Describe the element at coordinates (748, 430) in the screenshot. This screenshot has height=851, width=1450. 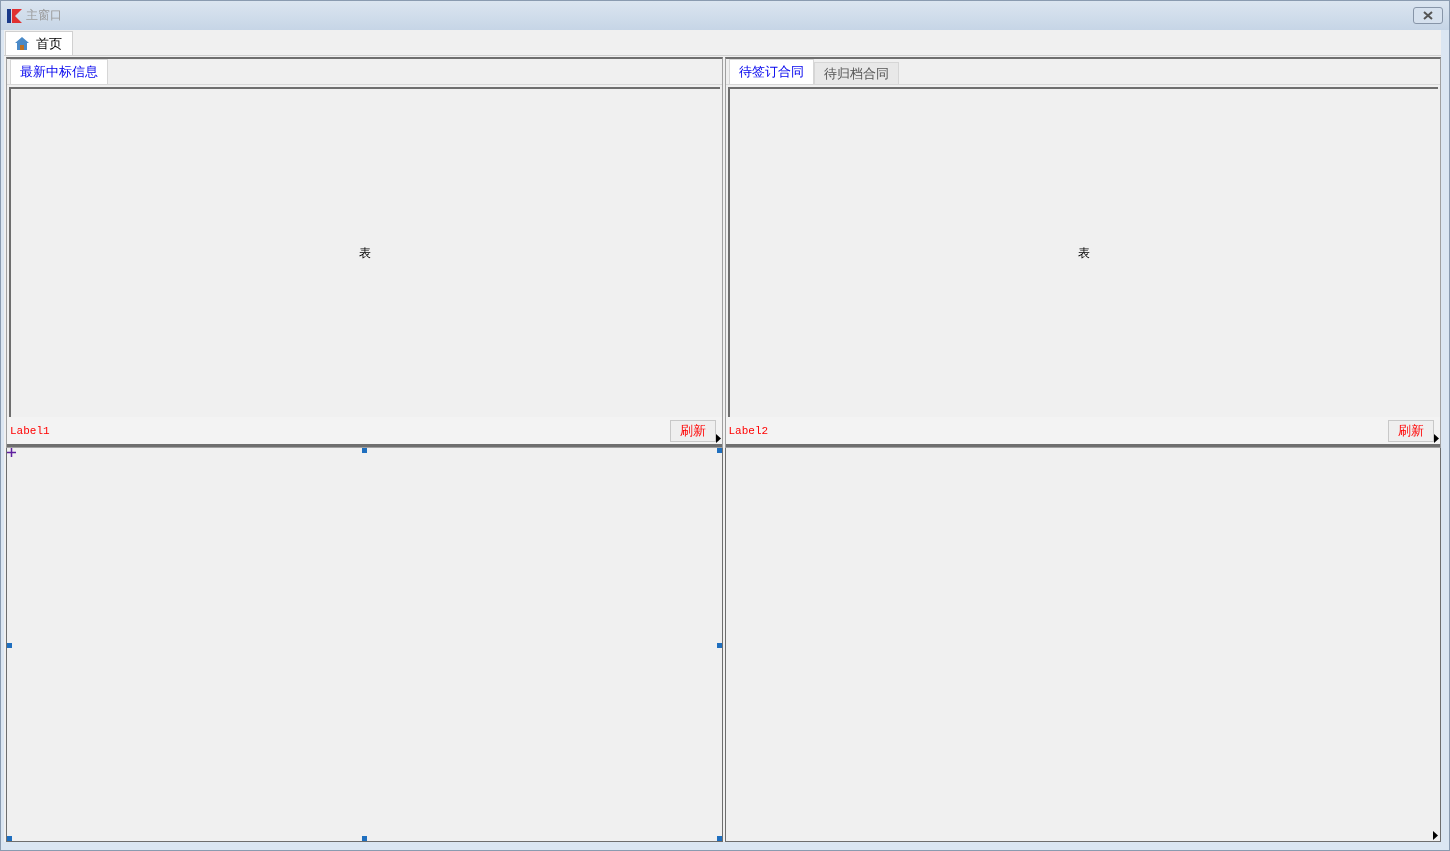
I see `footer-label: Label2` at that location.